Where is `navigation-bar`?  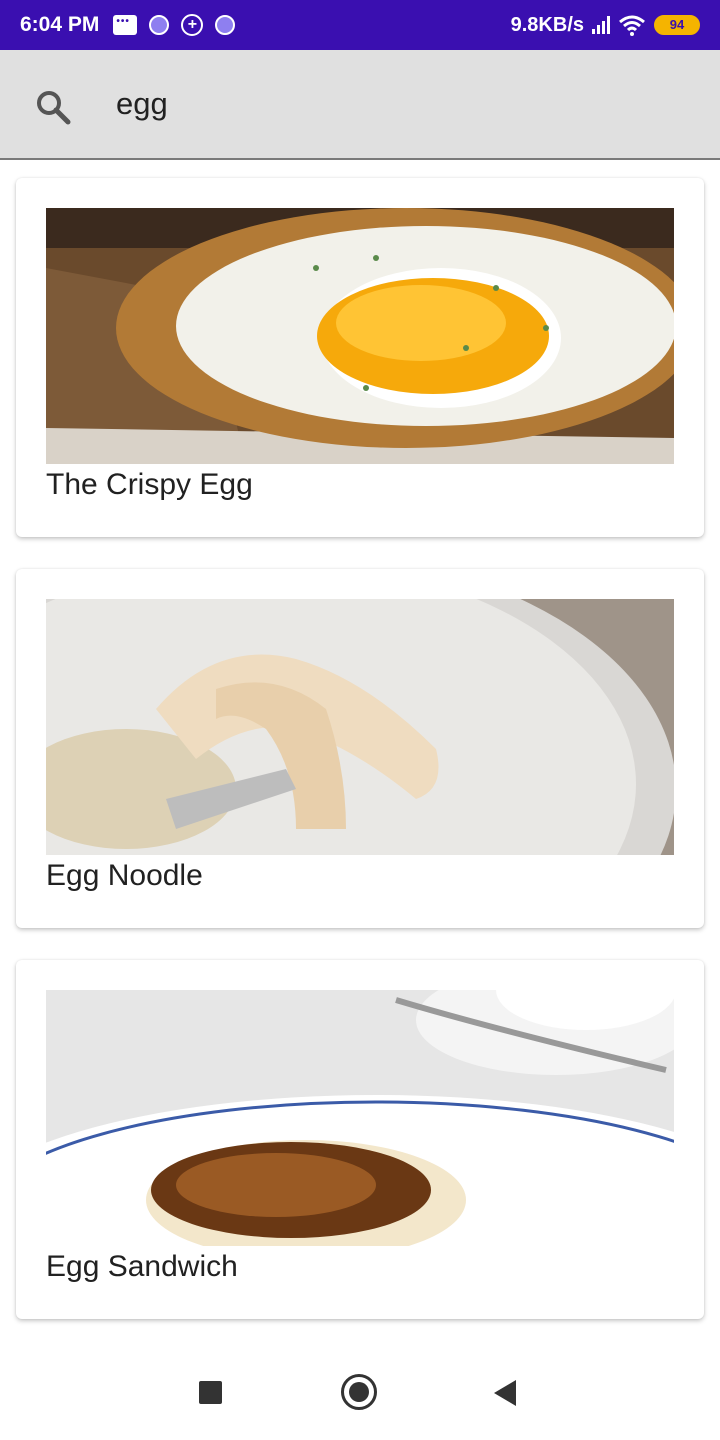 navigation-bar is located at coordinates (360, 1390).